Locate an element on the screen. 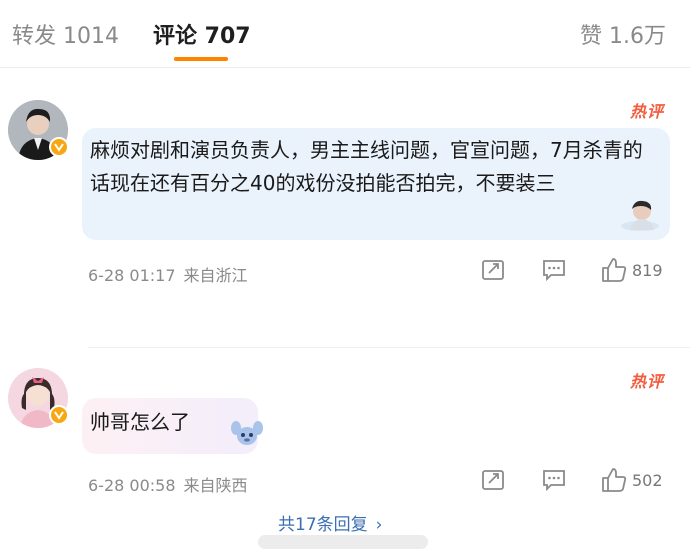  like-count: 819 is located at coordinates (647, 270).